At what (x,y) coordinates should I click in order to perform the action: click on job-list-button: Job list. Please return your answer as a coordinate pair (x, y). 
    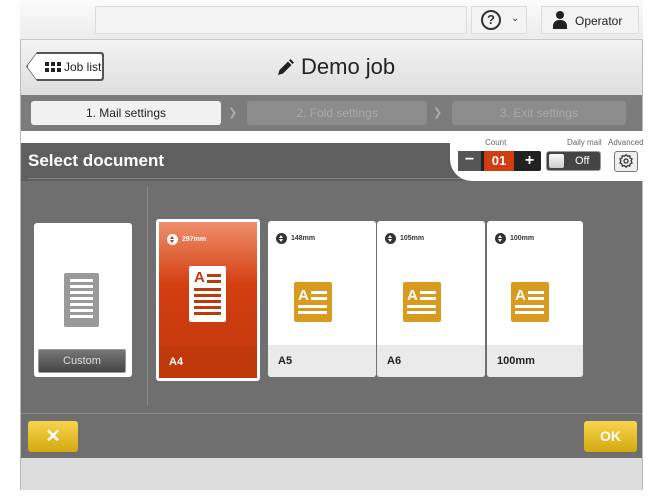
    Looking at the image, I should click on (65, 66).